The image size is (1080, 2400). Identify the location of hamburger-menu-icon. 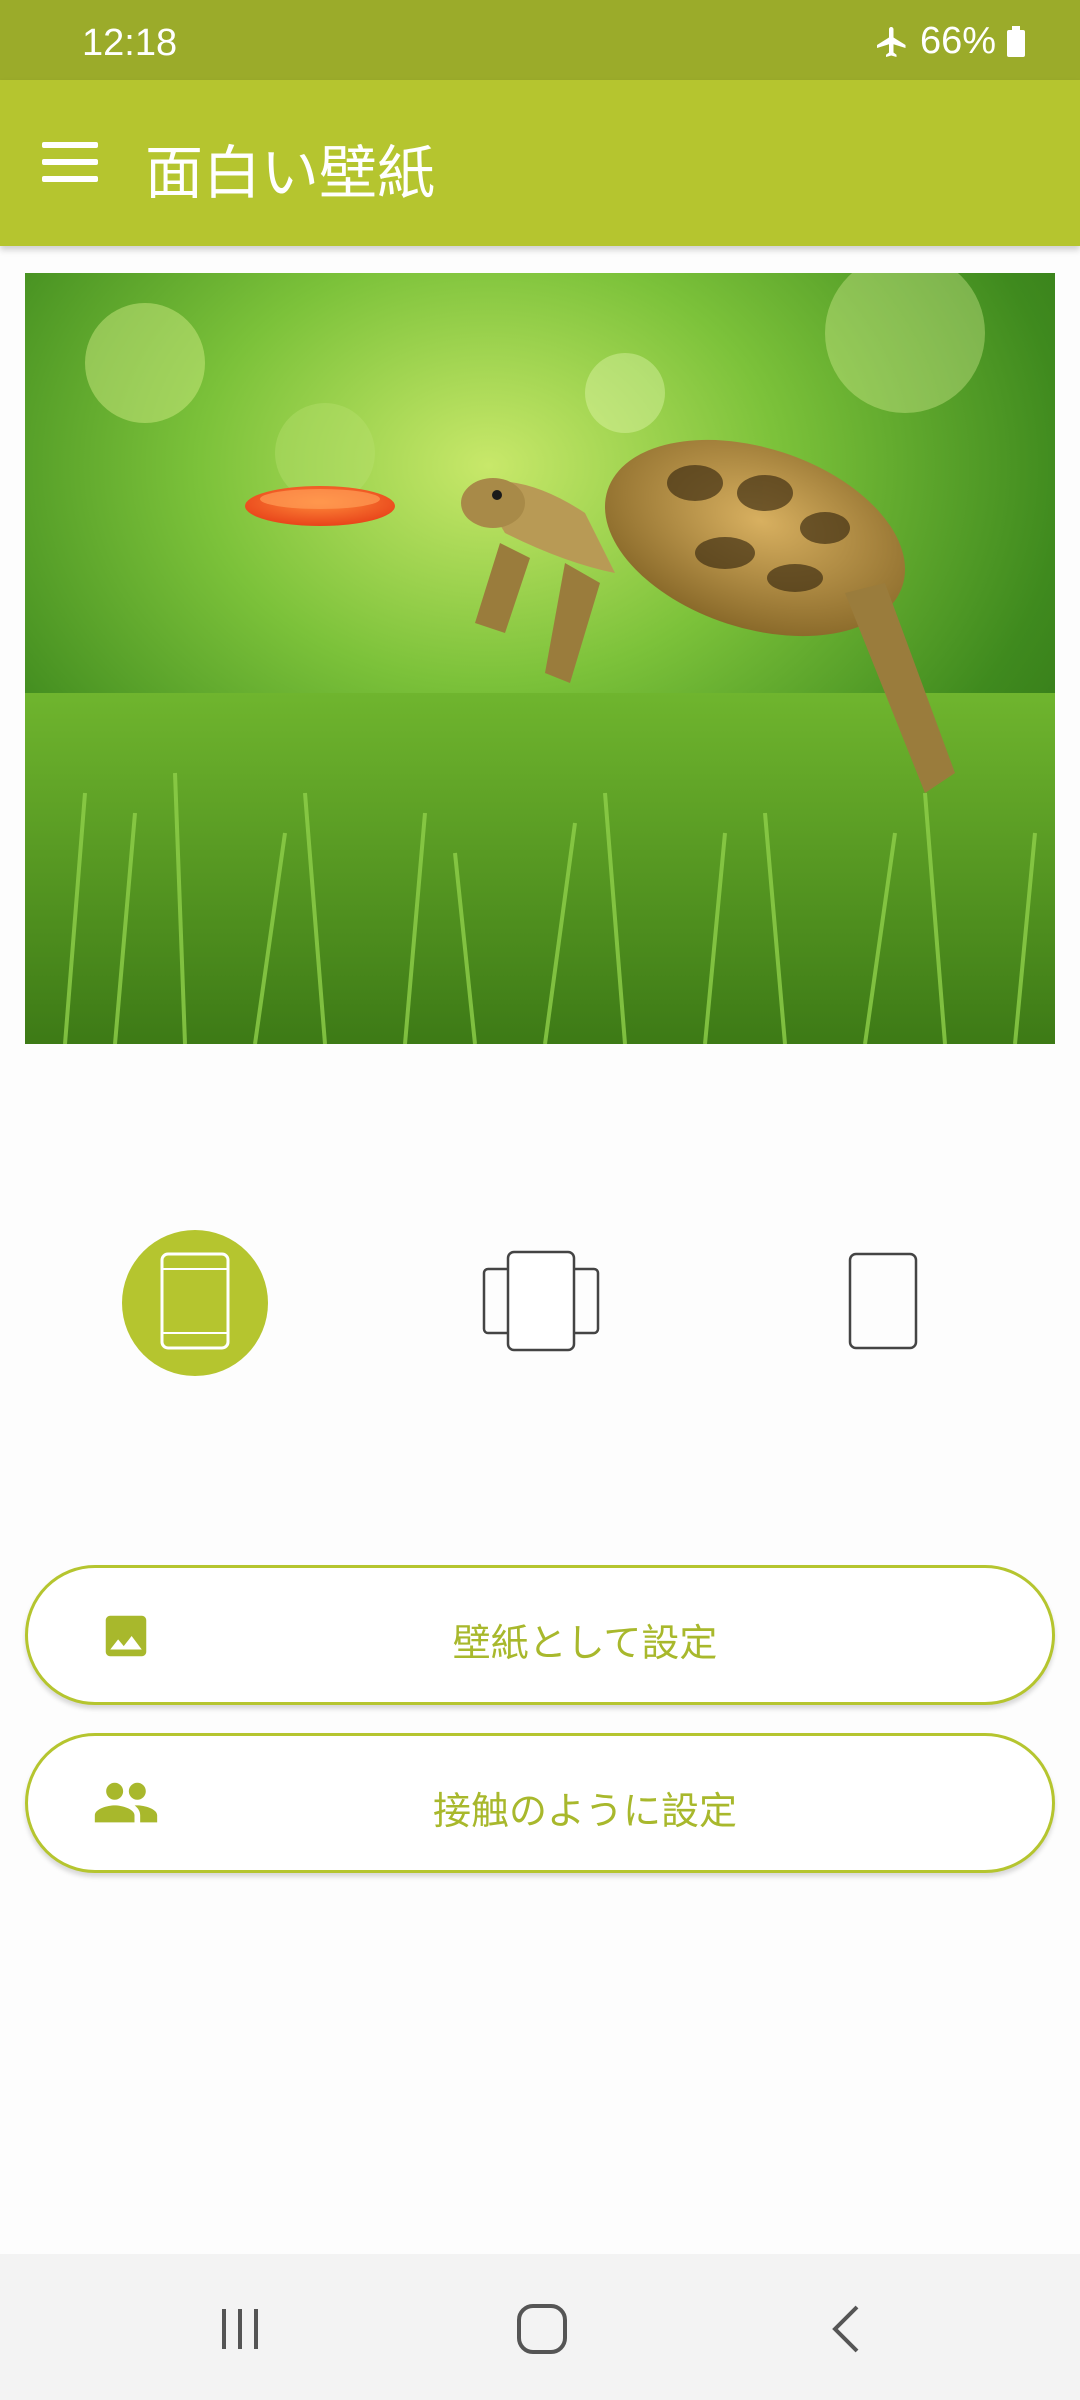
(70, 162).